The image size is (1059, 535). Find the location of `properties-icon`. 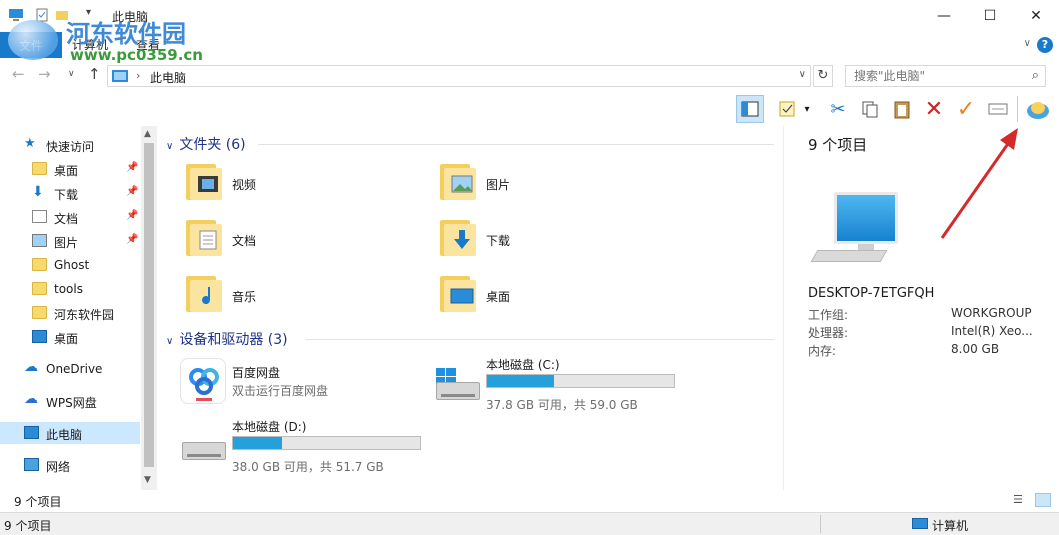

properties-icon is located at coordinates (42, 15).